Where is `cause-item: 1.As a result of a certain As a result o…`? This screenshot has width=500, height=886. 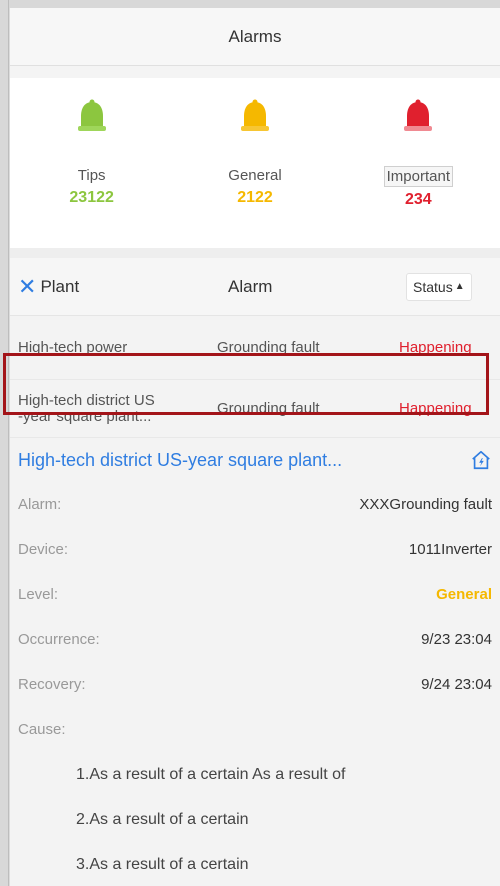 cause-item: 1.As a result of a certain As a result o… is located at coordinates (211, 774).